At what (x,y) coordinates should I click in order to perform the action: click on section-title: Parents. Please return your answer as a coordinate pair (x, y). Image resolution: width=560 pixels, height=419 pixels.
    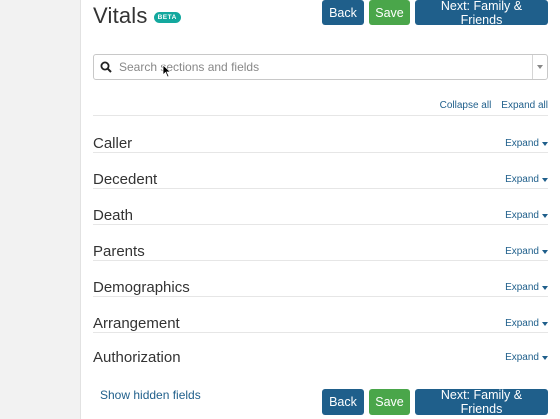
    Looking at the image, I should click on (119, 251).